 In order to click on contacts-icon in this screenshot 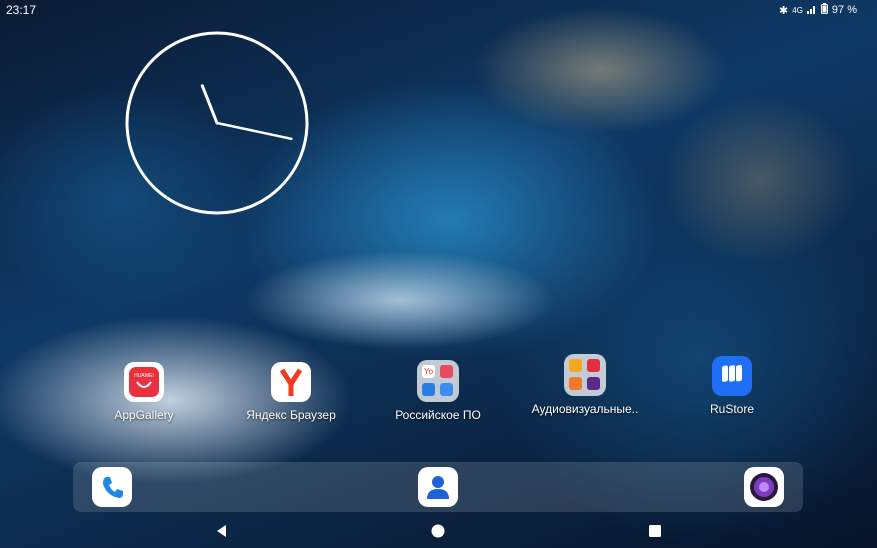, I will do `click(438, 487)`.